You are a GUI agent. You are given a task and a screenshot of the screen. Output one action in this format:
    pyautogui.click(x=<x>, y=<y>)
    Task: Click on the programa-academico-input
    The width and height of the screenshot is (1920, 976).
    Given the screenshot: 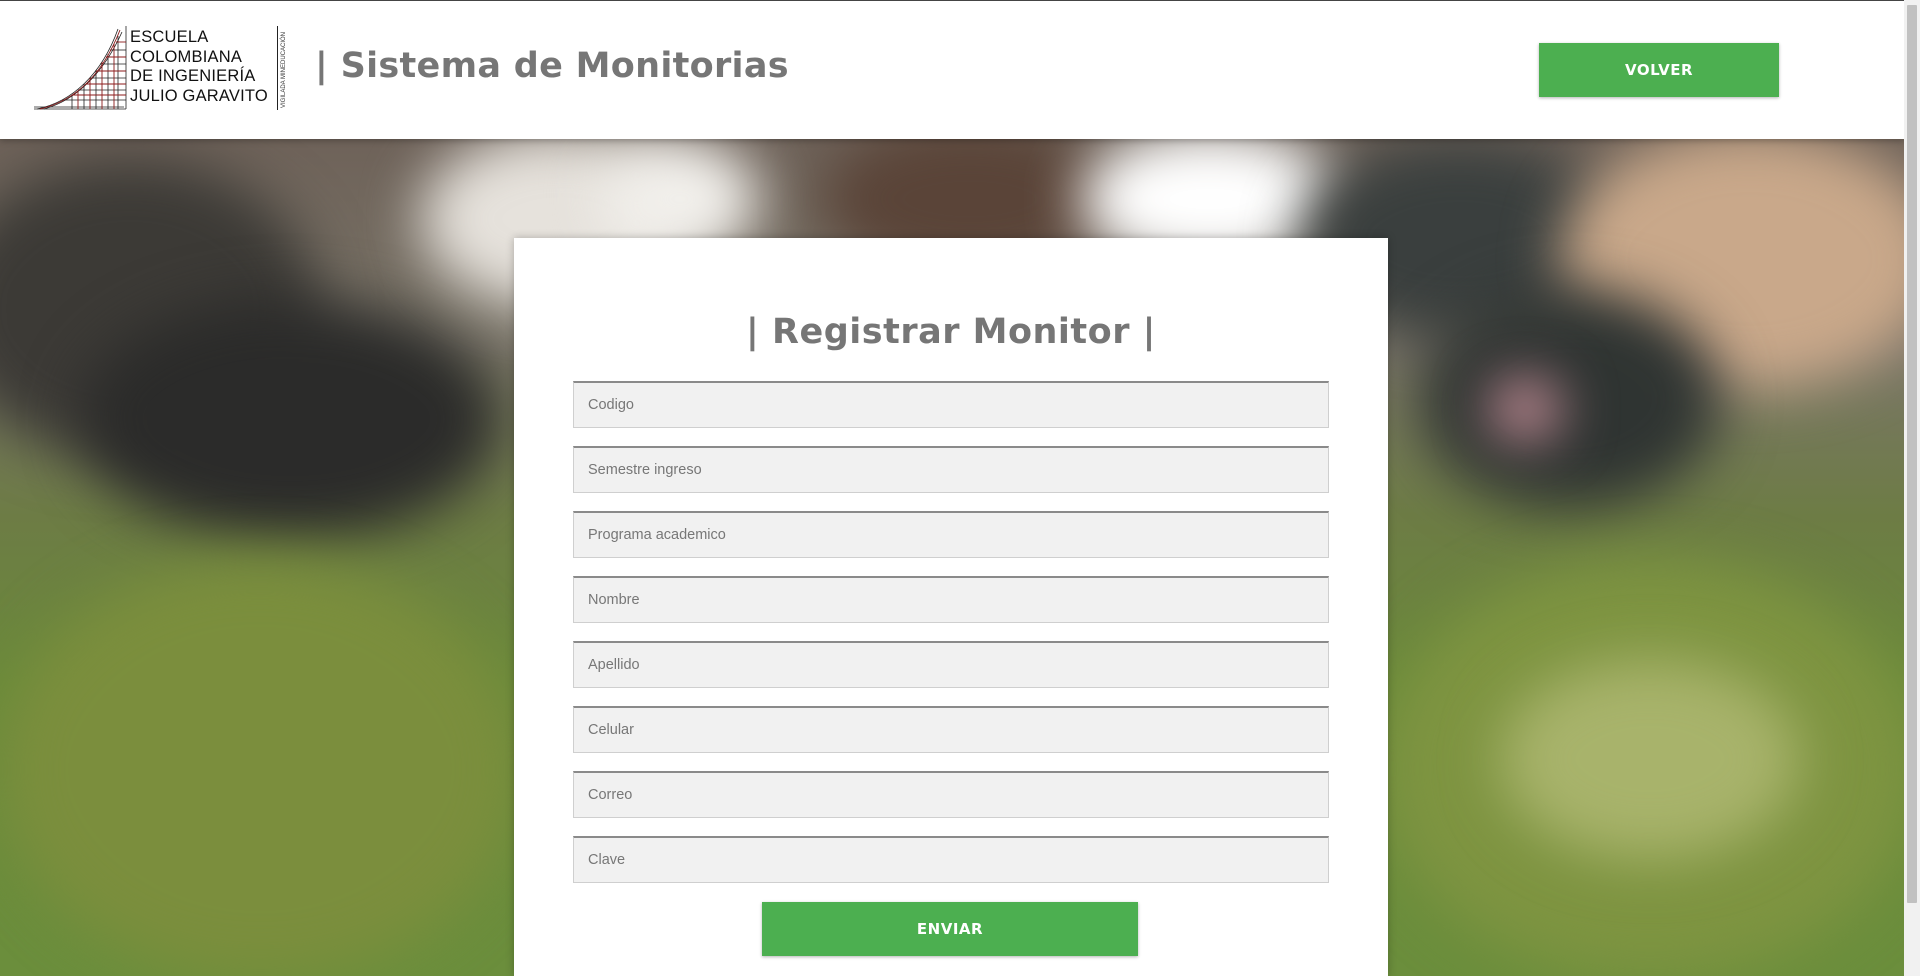 What is the action you would take?
    pyautogui.click(x=951, y=534)
    